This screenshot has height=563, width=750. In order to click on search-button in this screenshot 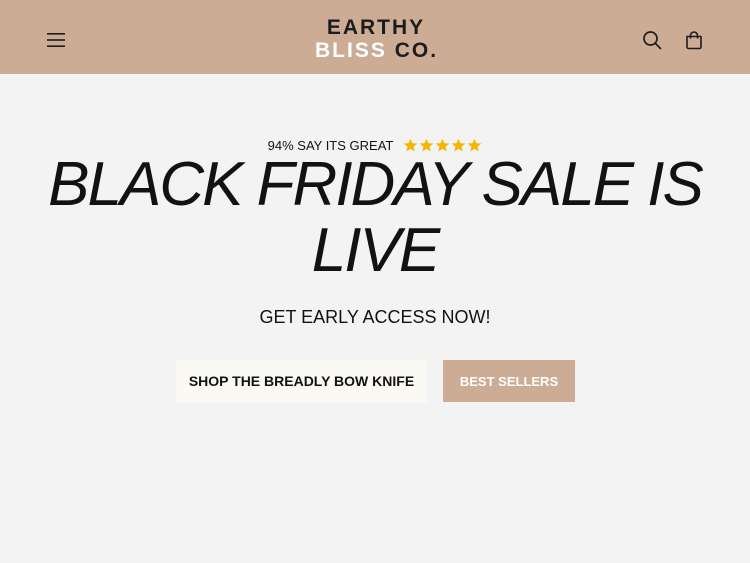, I will do `click(652, 40)`.